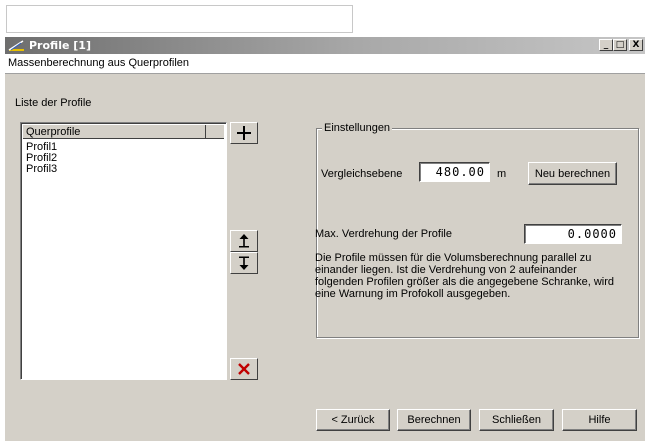  I want to click on vergleichsebene-unit: m, so click(502, 174).